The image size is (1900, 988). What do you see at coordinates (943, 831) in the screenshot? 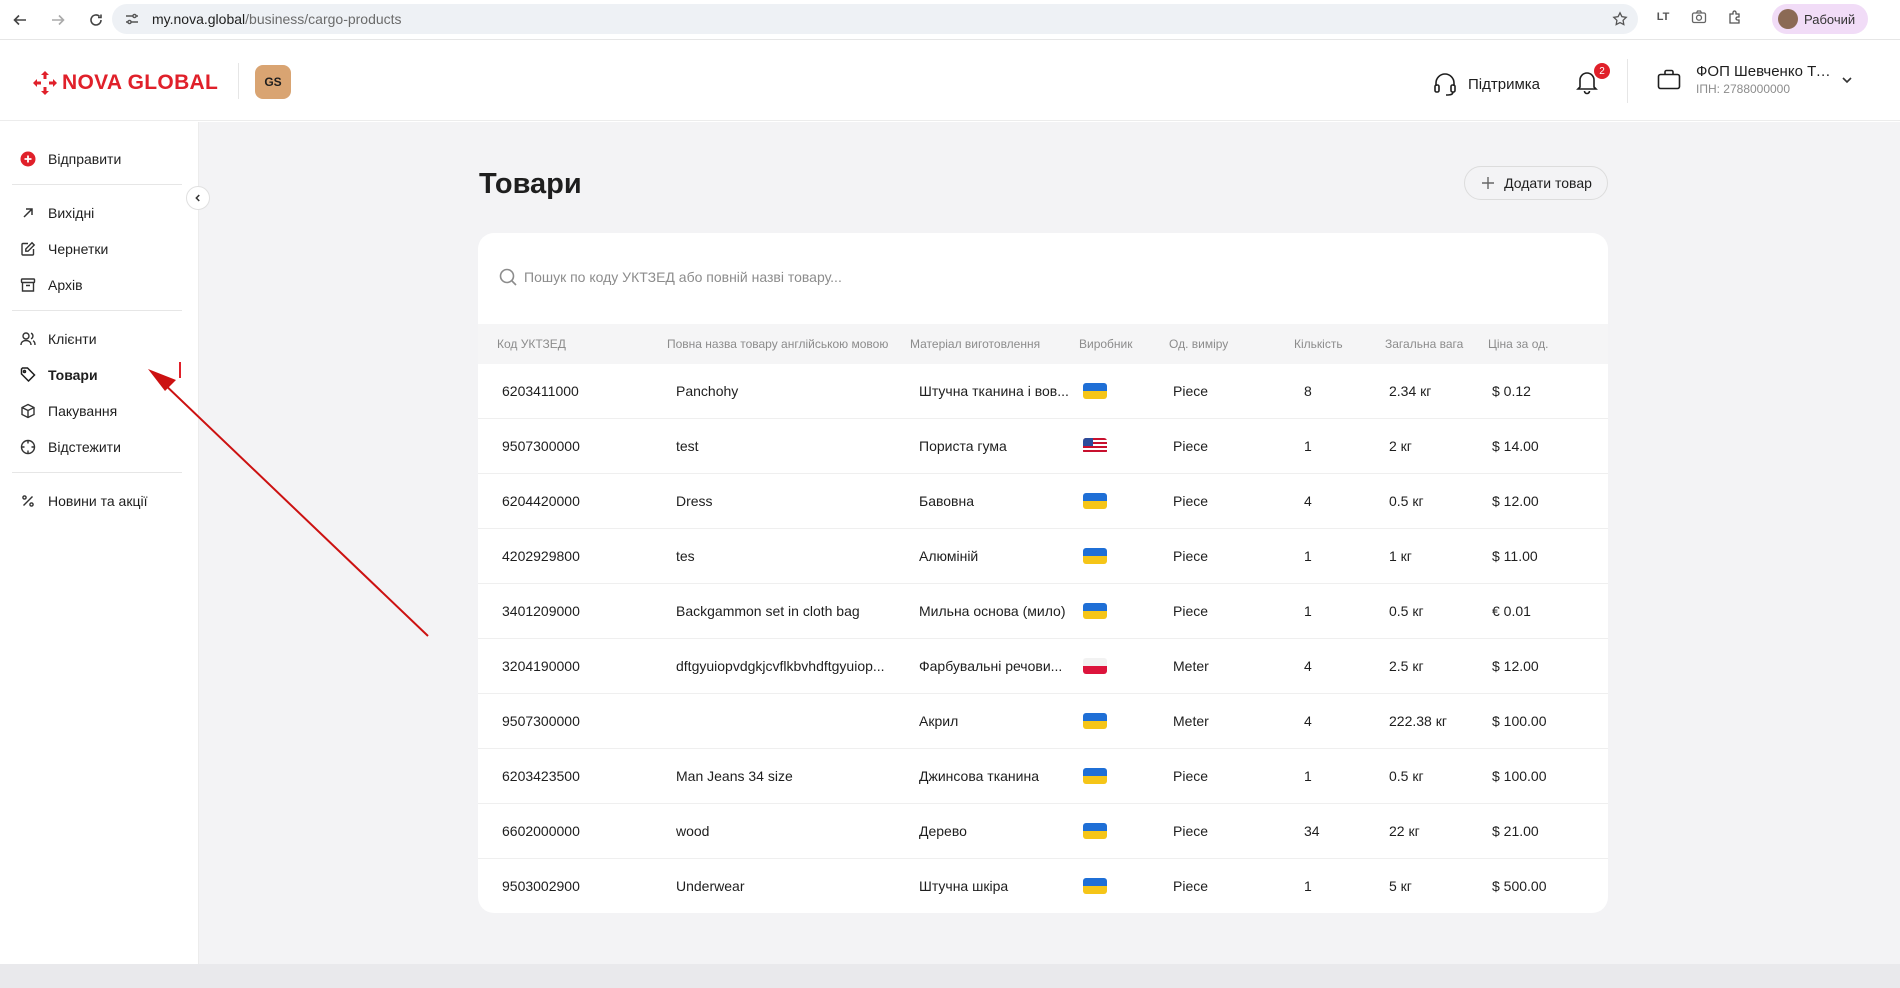
I see `cell-material: Дерево` at bounding box center [943, 831].